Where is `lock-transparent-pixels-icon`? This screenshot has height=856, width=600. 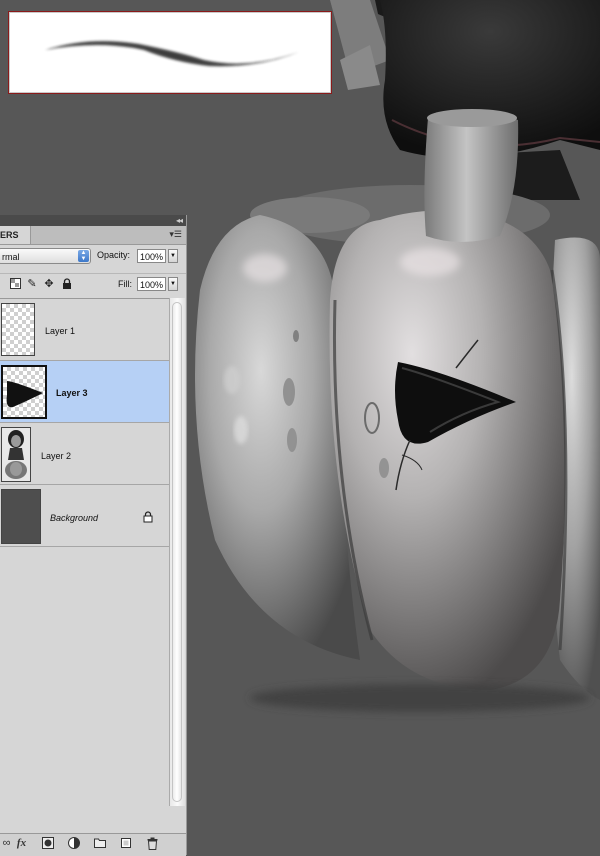 lock-transparent-pixels-icon is located at coordinates (15, 284).